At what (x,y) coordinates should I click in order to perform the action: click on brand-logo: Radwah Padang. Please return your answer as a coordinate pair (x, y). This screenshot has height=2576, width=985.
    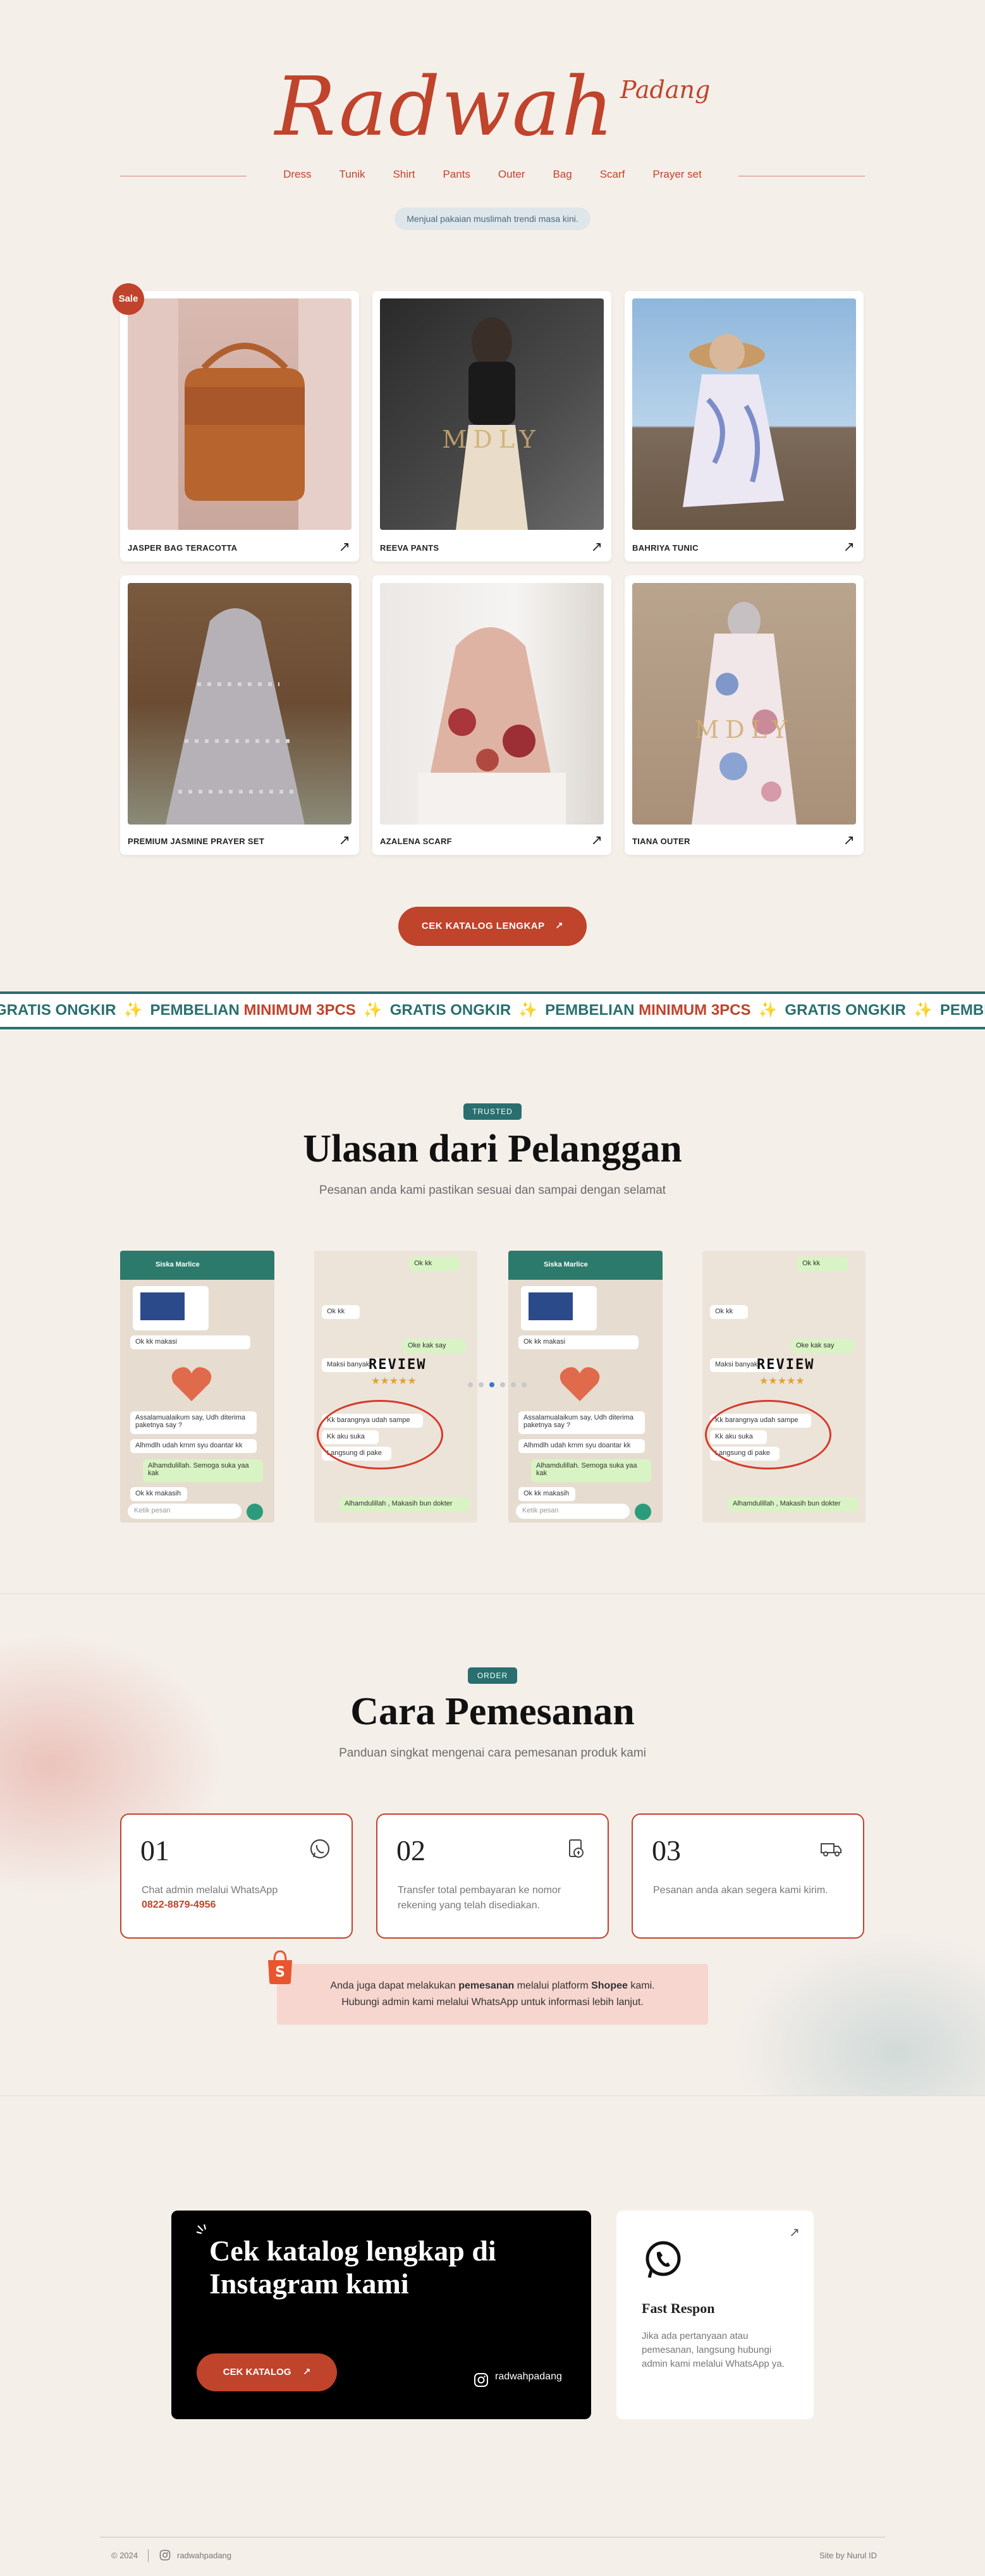
    Looking at the image, I should click on (492, 107).